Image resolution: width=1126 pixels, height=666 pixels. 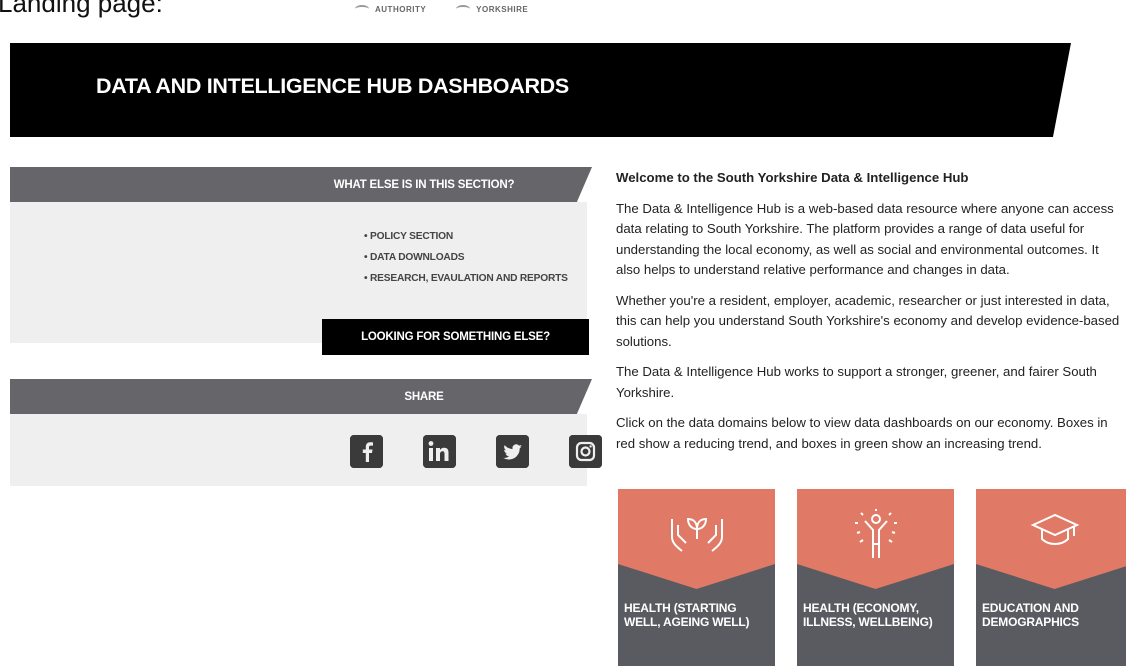 I want to click on facebook-icon, so click(x=366, y=451).